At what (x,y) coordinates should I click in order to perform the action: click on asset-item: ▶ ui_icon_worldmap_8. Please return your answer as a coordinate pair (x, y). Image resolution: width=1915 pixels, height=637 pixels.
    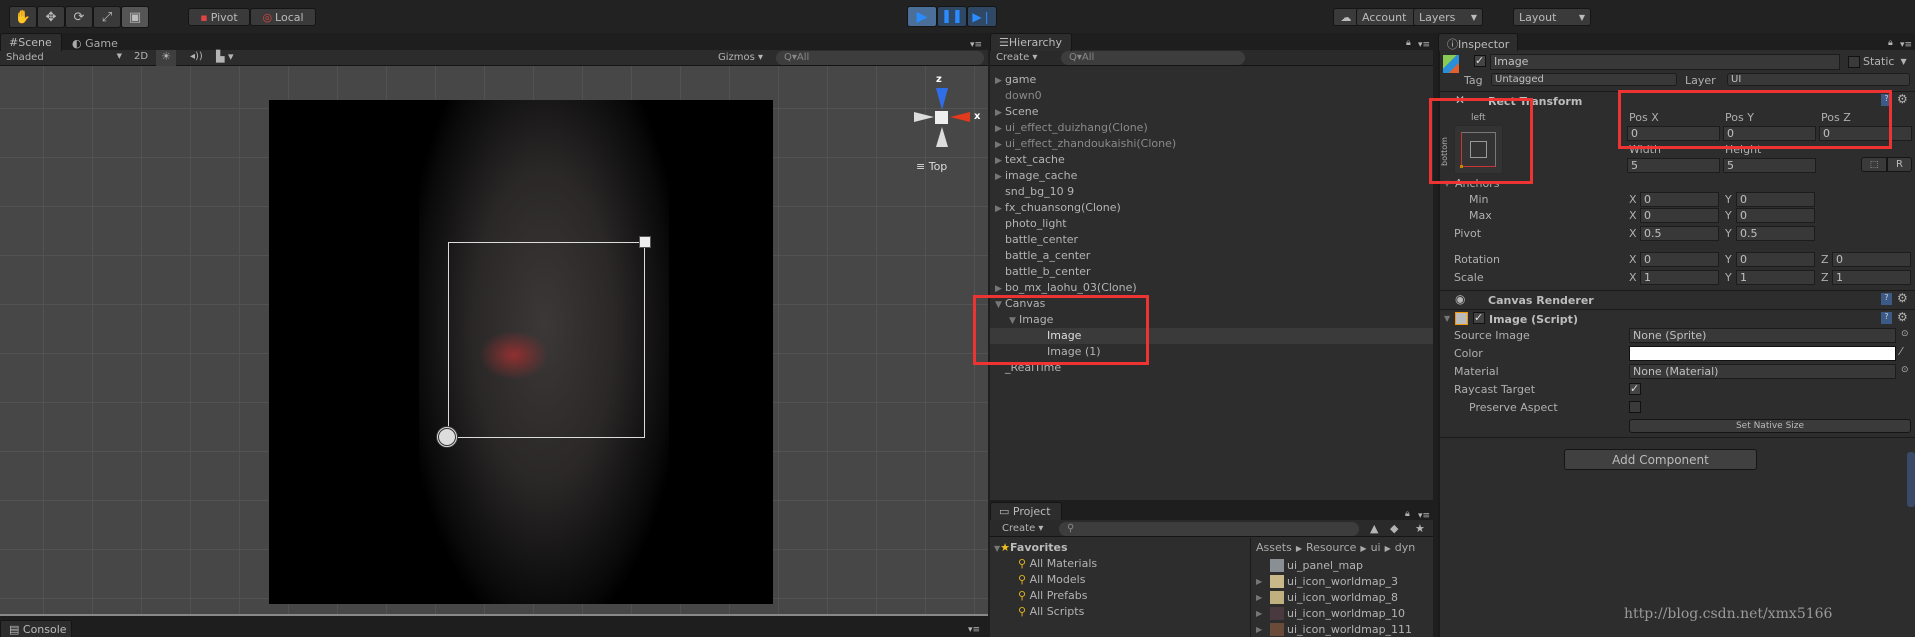
    Looking at the image, I should click on (1327, 597).